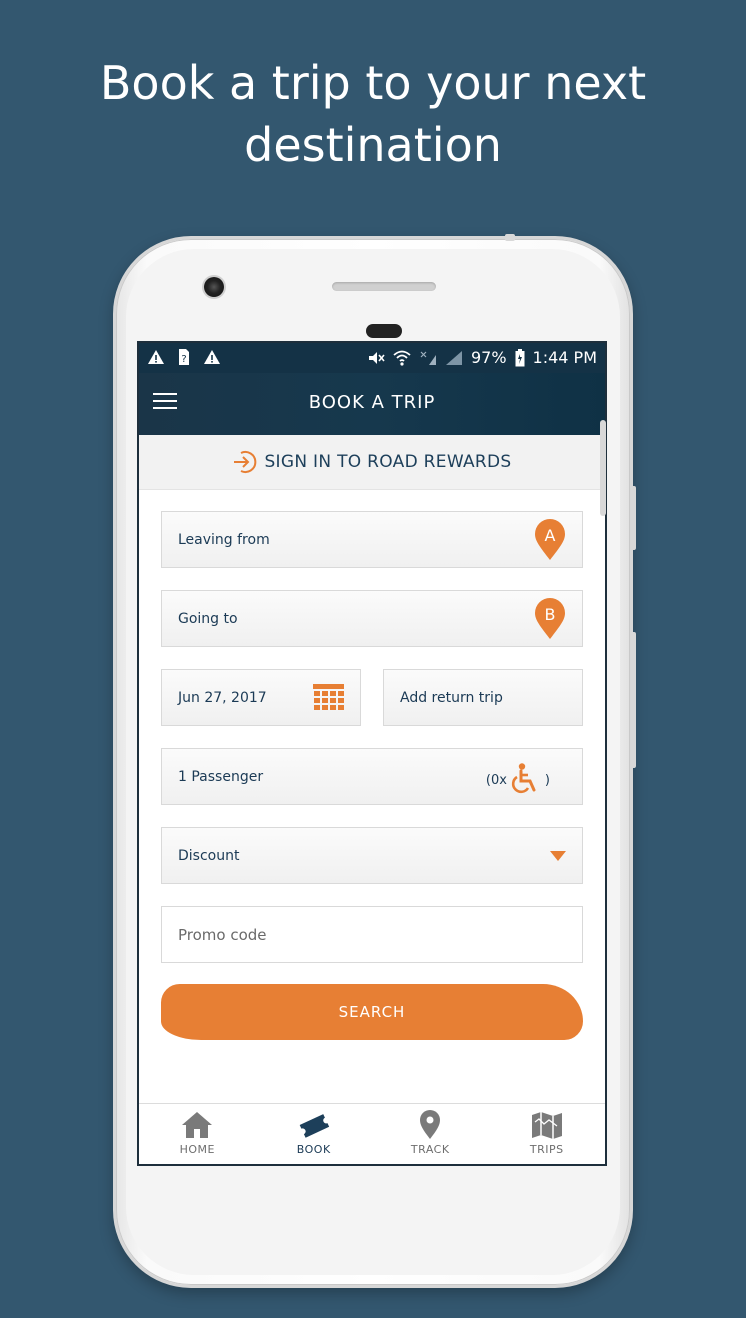 The width and height of the screenshot is (746, 1318). Describe the element at coordinates (496, 780) in the screenshot. I see `wheelchair-count-prefix: (0x` at that location.